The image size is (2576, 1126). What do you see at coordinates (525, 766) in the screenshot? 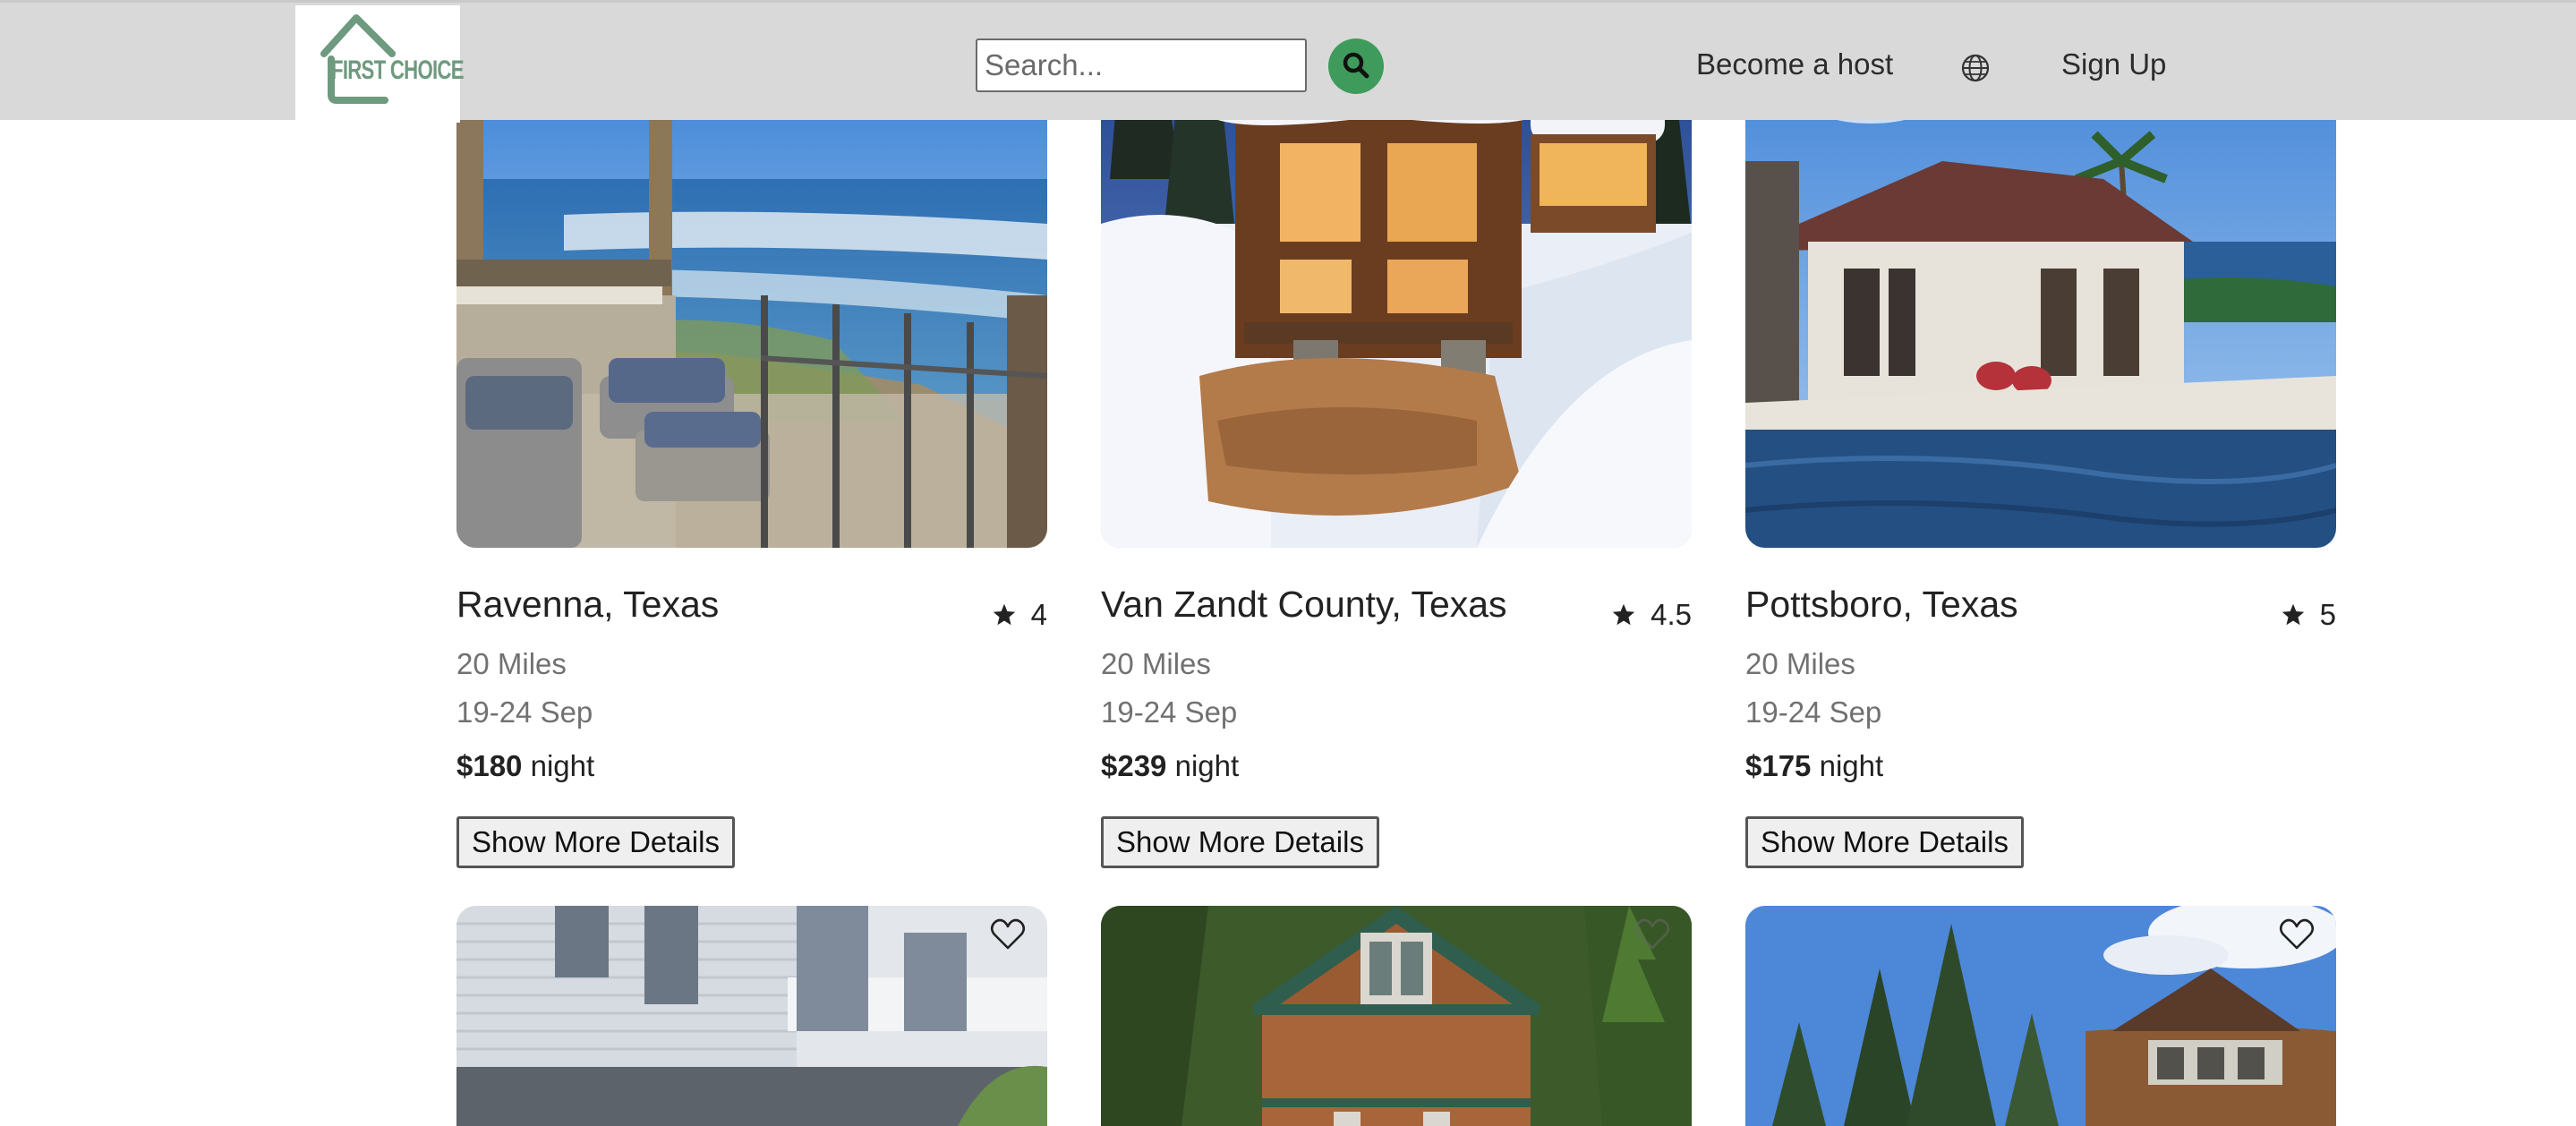
I see `listing-price: $180 night` at bounding box center [525, 766].